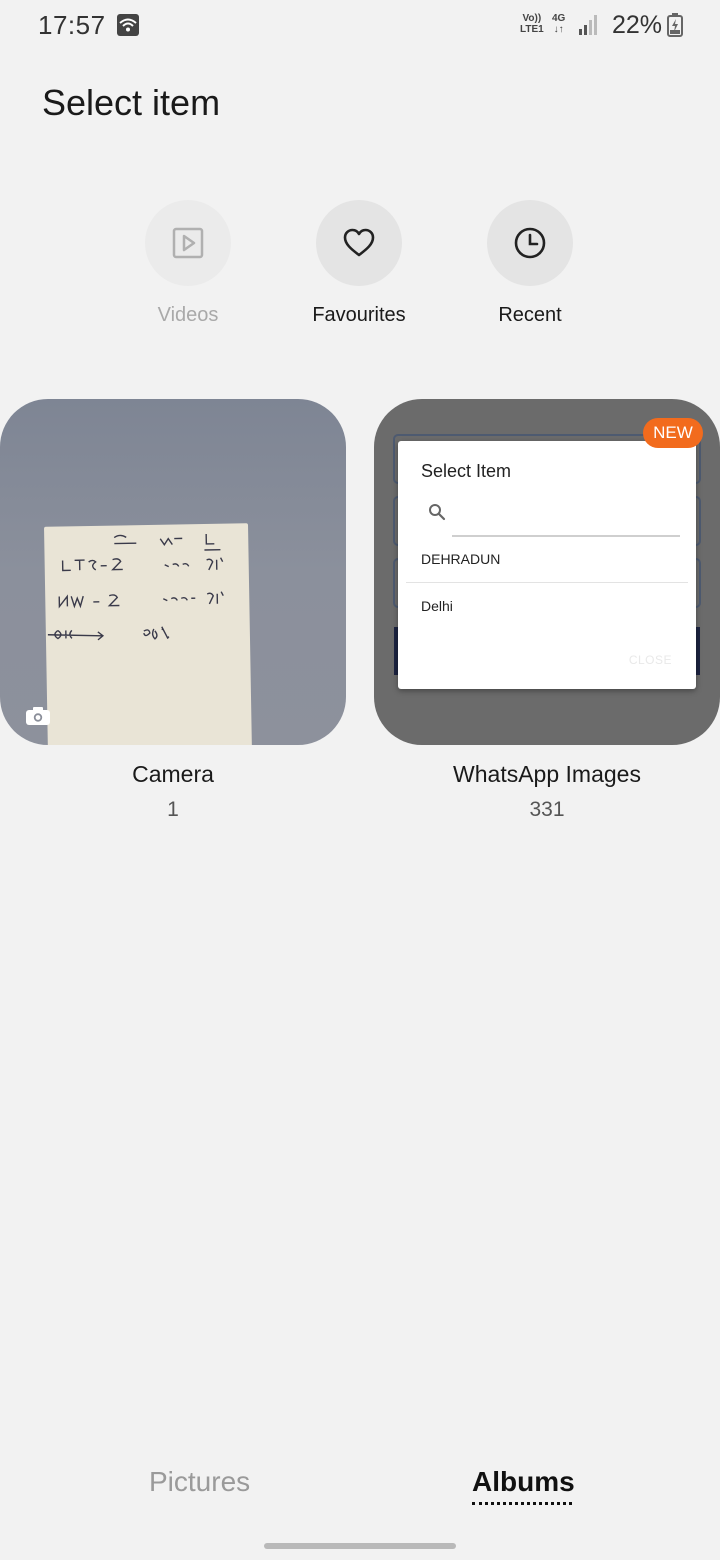 Image resolution: width=720 pixels, height=1560 pixels. What do you see at coordinates (173, 774) in the screenshot?
I see `album-name: Camera` at bounding box center [173, 774].